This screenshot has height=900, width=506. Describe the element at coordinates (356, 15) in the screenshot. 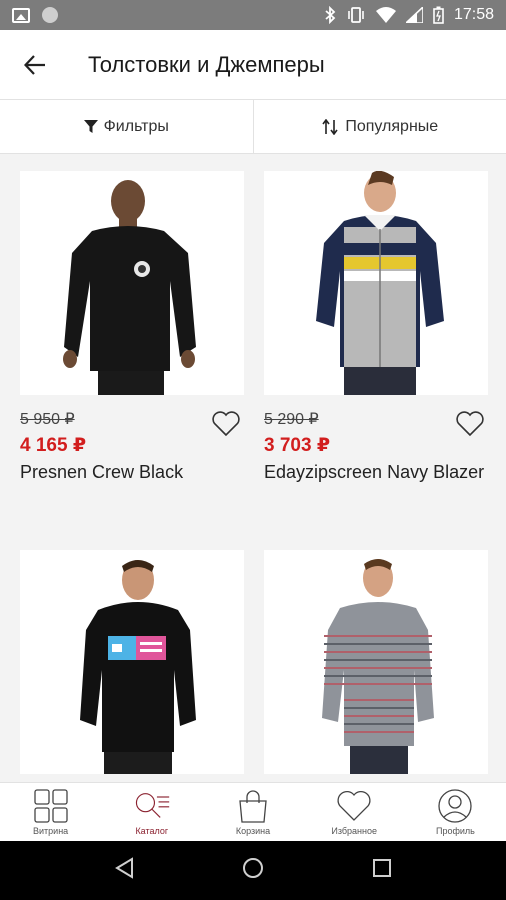

I see `vibrate-icon` at that location.